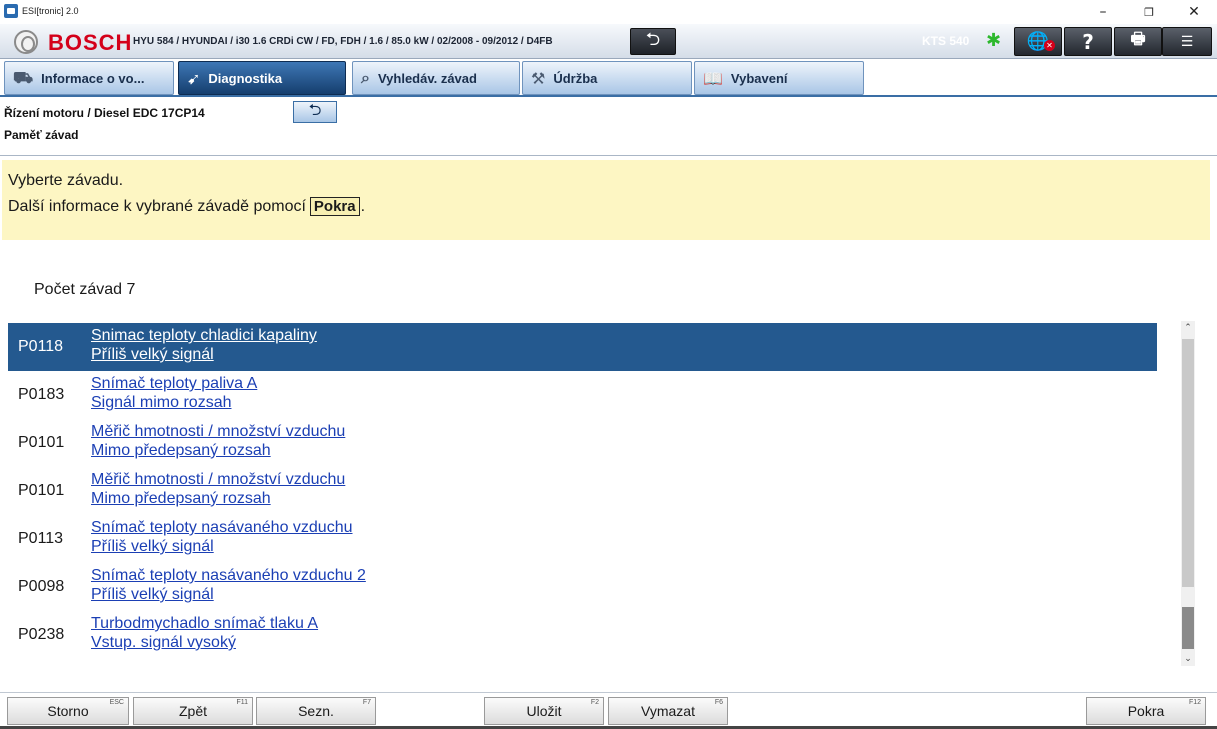 The height and width of the screenshot is (729, 1217). Describe the element at coordinates (366, 702) in the screenshot. I see `function-key-hint: F7` at that location.